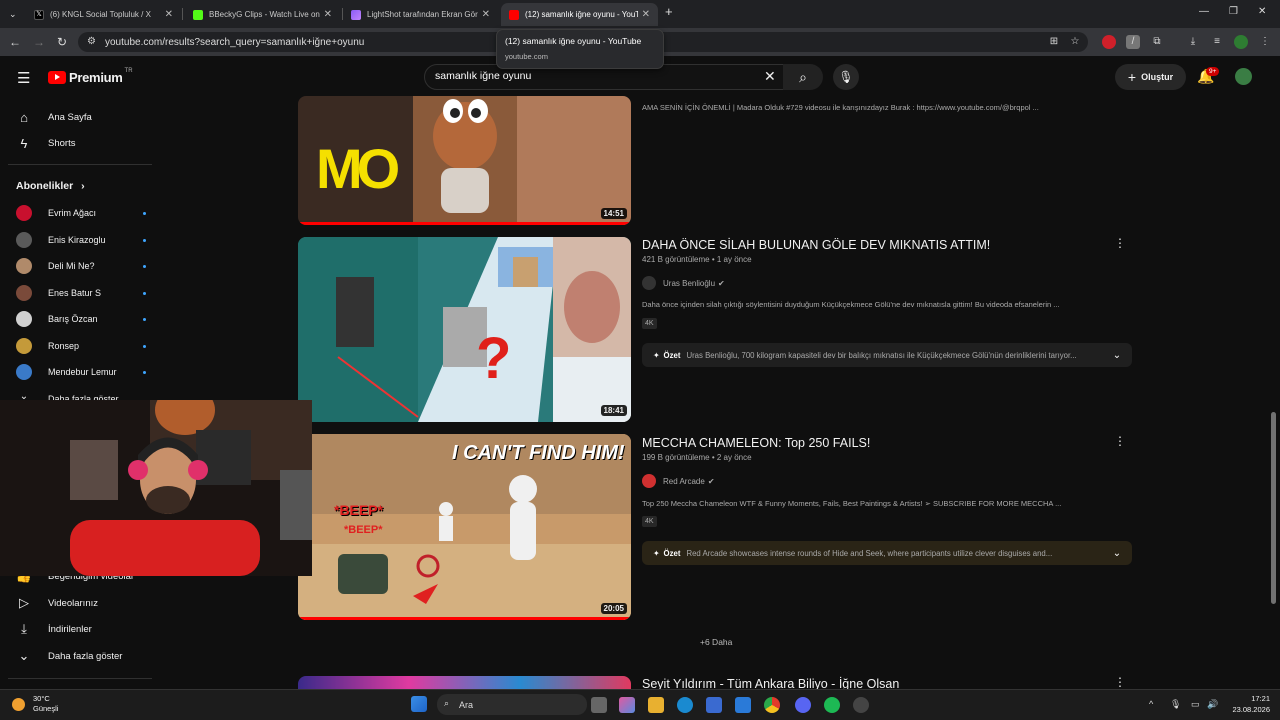 The height and width of the screenshot is (720, 1280). I want to click on discord-icon, so click(803, 705).